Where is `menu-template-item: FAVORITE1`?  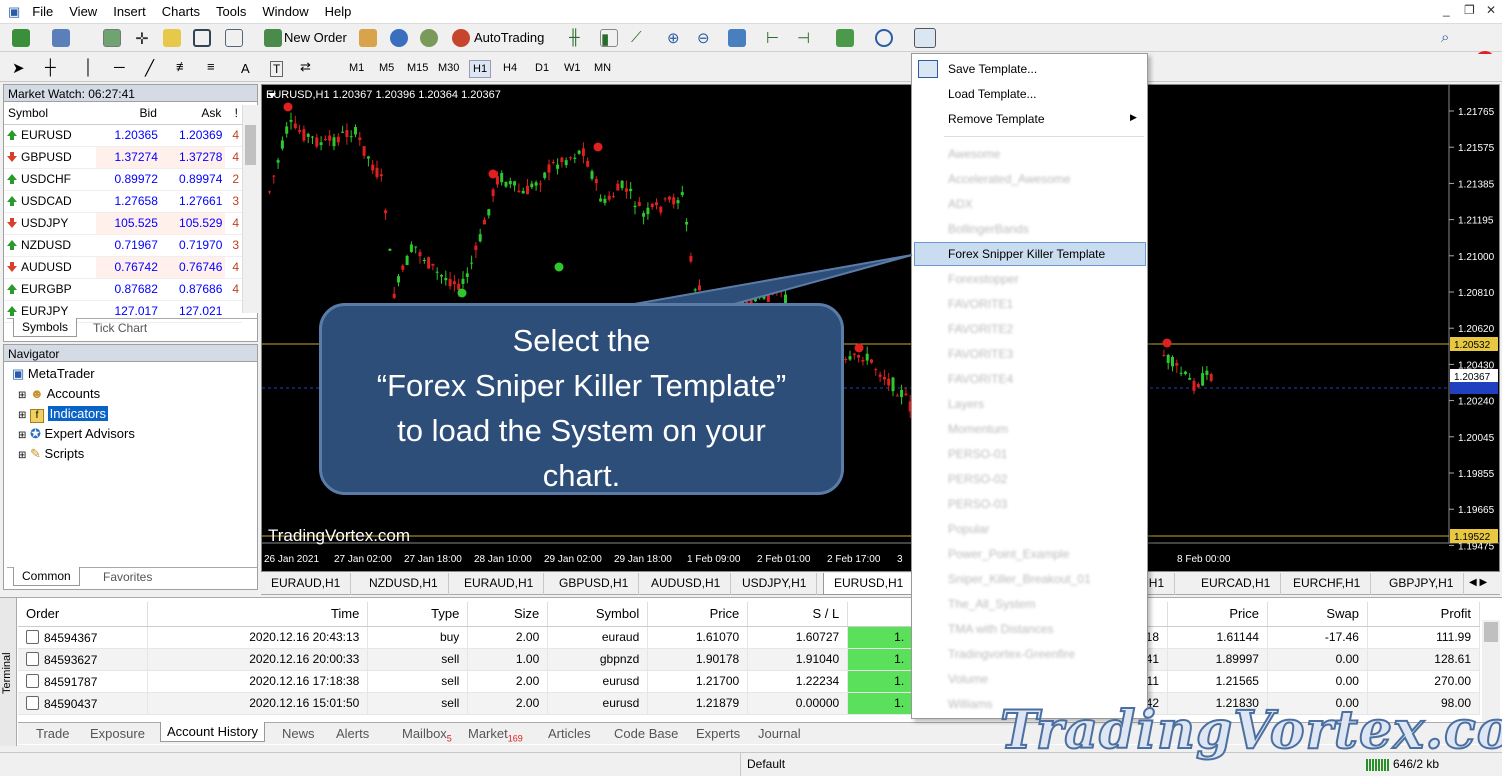 menu-template-item: FAVORITE1 is located at coordinates (980, 304).